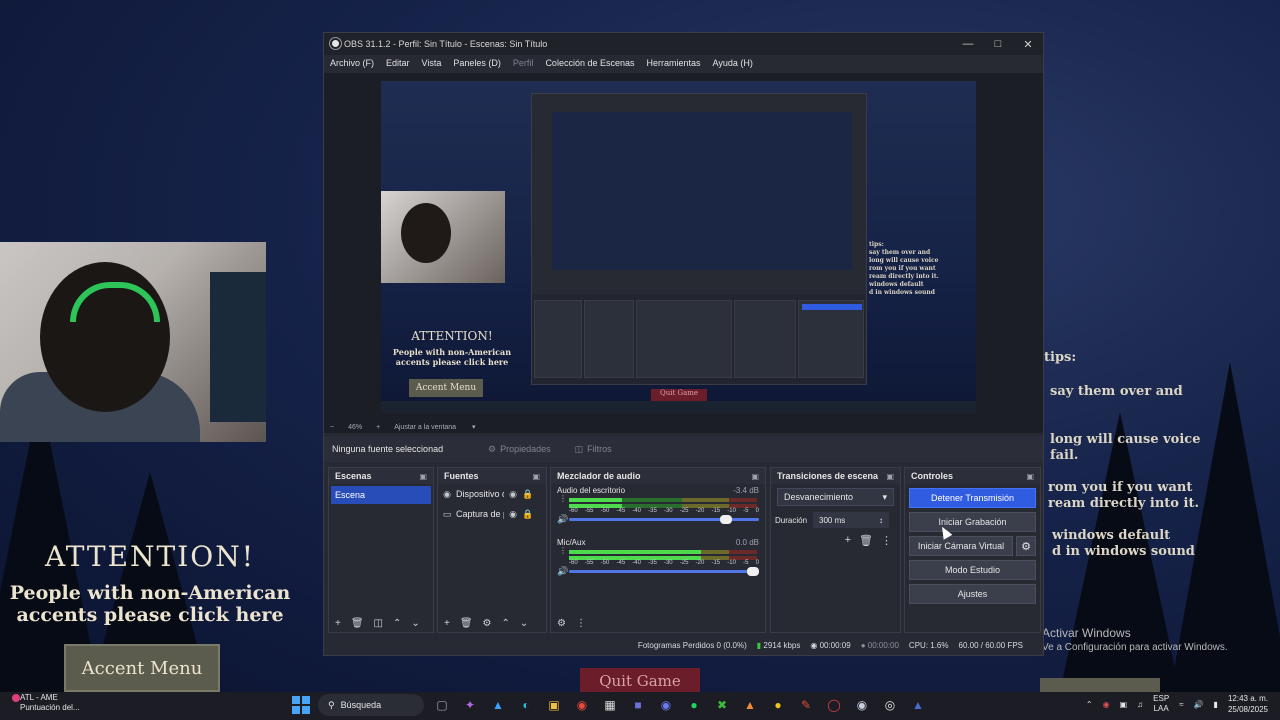 Image resolution: width=1280 pixels, height=720 pixels. I want to click on chrome-icon: ◉, so click(582, 705).